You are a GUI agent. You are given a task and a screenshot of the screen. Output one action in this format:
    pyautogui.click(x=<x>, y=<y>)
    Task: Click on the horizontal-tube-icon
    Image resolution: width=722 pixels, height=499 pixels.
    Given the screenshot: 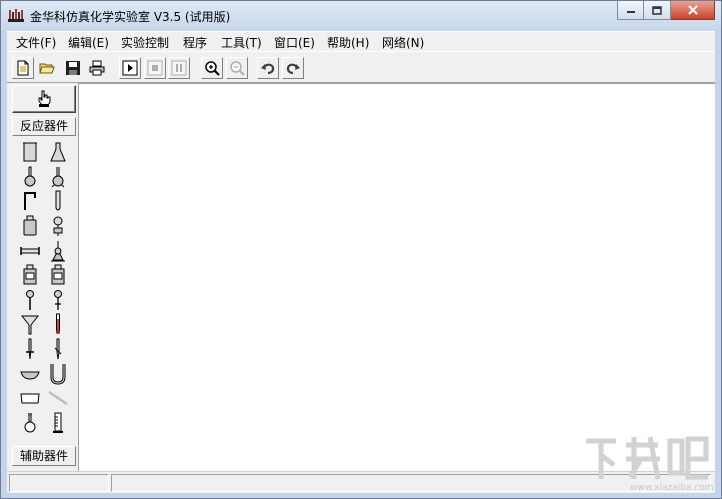 What is the action you would take?
    pyautogui.click(x=30, y=250)
    